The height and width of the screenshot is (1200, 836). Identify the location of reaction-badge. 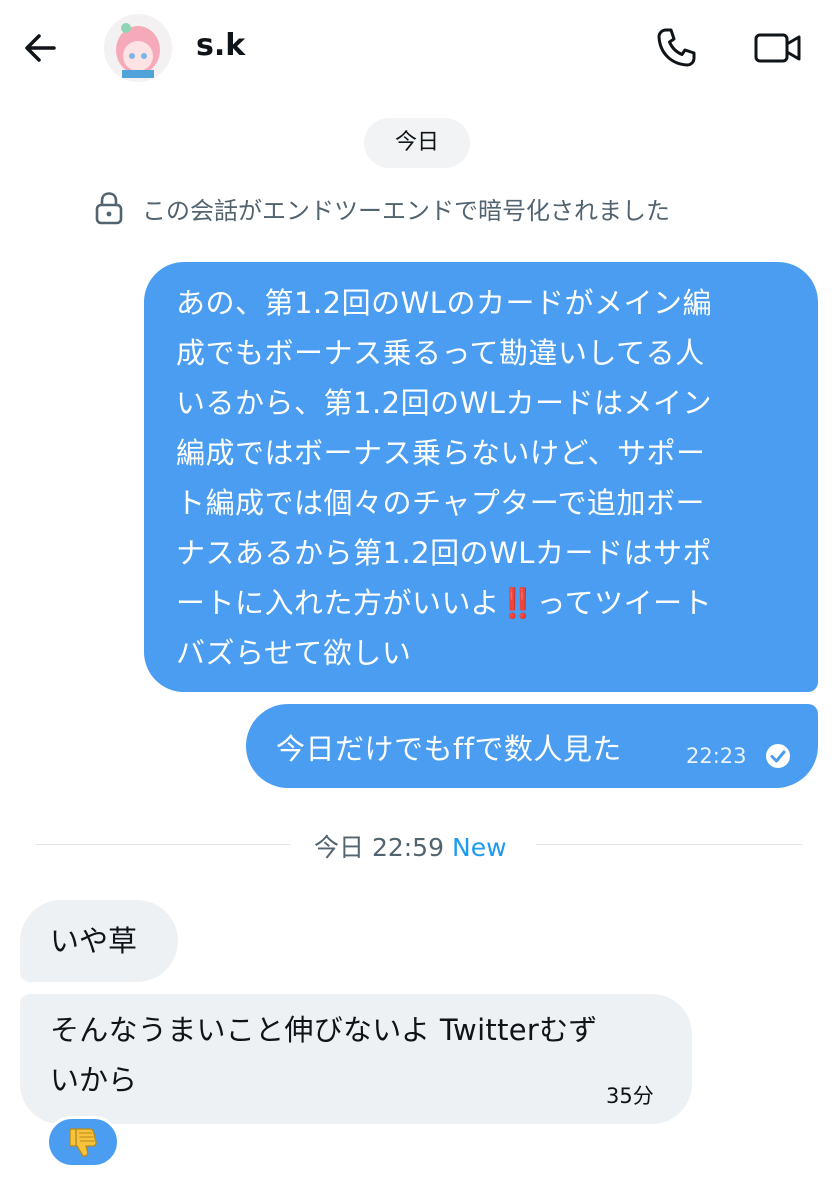
(83, 1142).